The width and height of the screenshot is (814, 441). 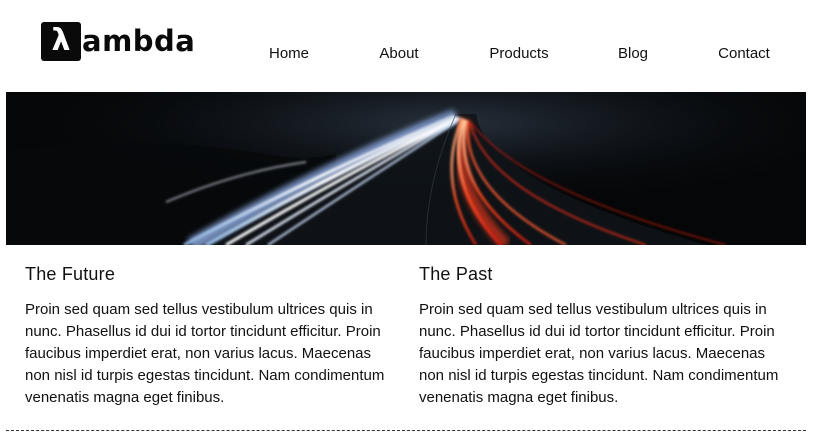 What do you see at coordinates (456, 274) in the screenshot?
I see `section-title: The Past` at bounding box center [456, 274].